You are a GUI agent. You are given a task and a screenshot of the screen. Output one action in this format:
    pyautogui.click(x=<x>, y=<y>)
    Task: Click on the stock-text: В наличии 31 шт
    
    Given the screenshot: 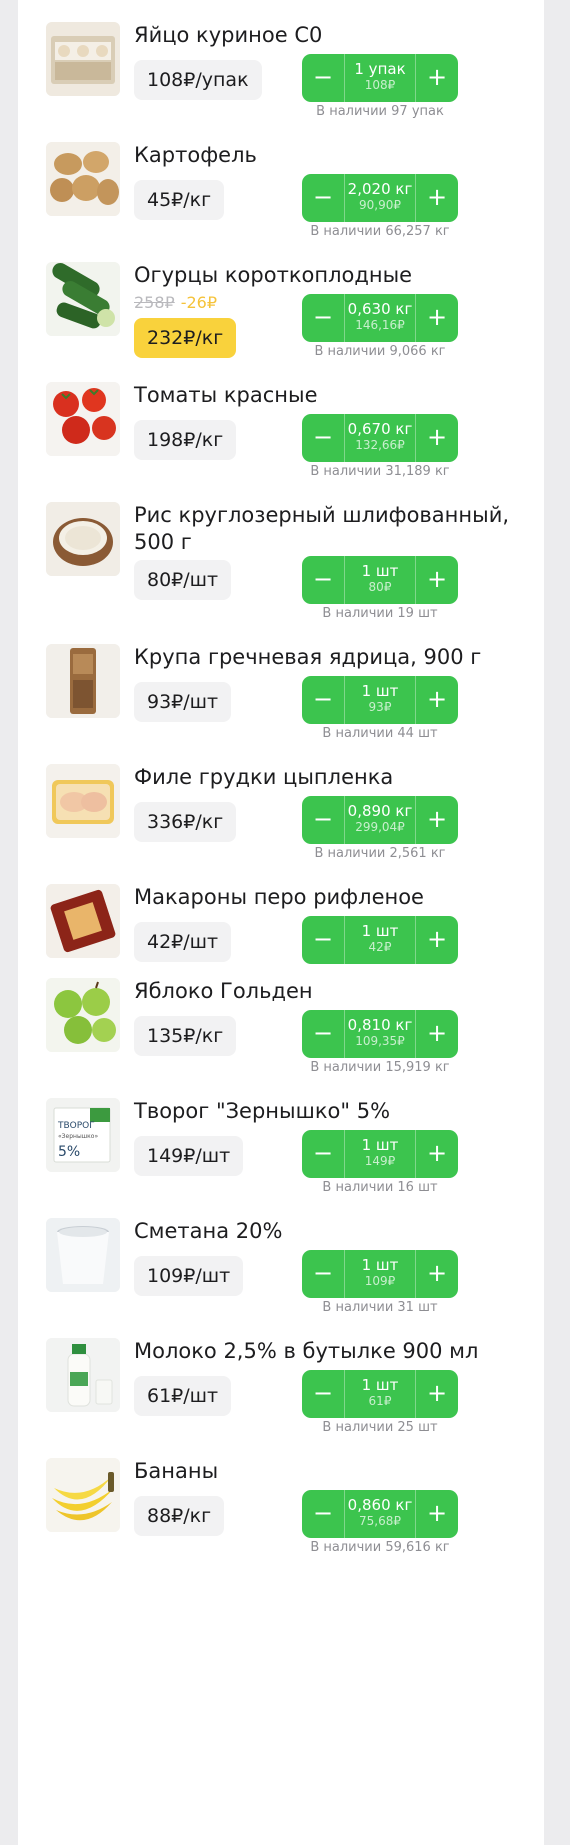 What is the action you would take?
    pyautogui.click(x=380, y=1307)
    